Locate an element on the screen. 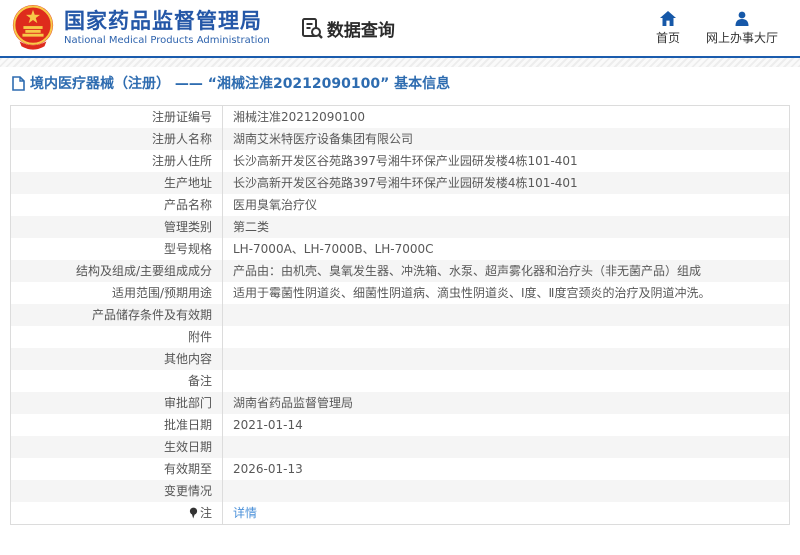 The image size is (800, 555). table-row: 产品名称 医用臭氧治疗仪 is located at coordinates (400, 205).